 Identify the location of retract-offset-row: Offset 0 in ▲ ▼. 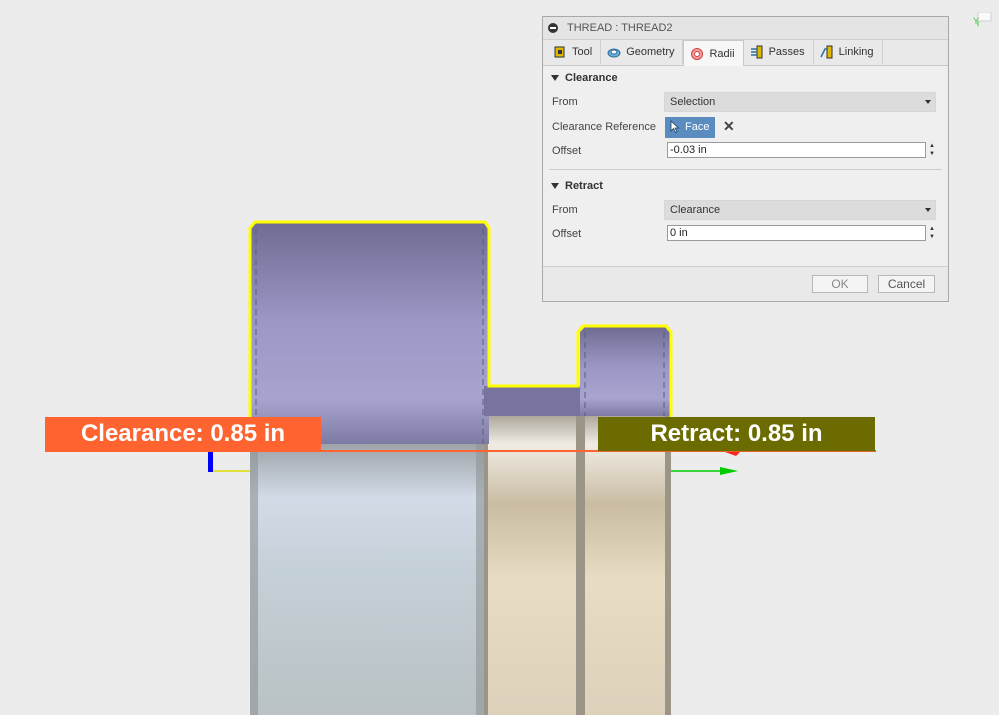
(745, 234).